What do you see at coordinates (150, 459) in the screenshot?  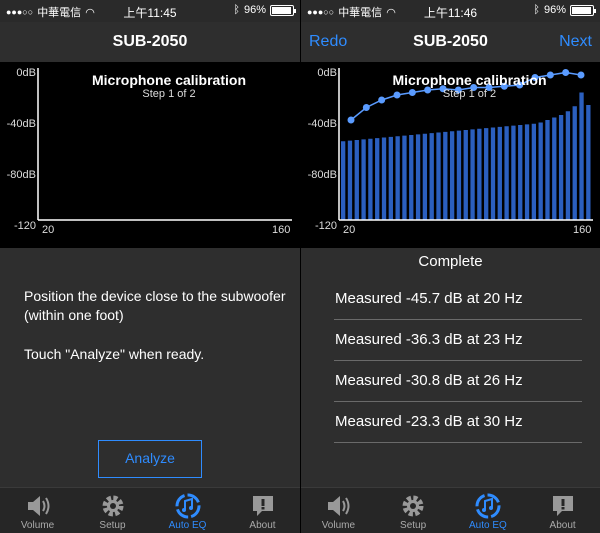 I see `analyze-button: Analyze` at bounding box center [150, 459].